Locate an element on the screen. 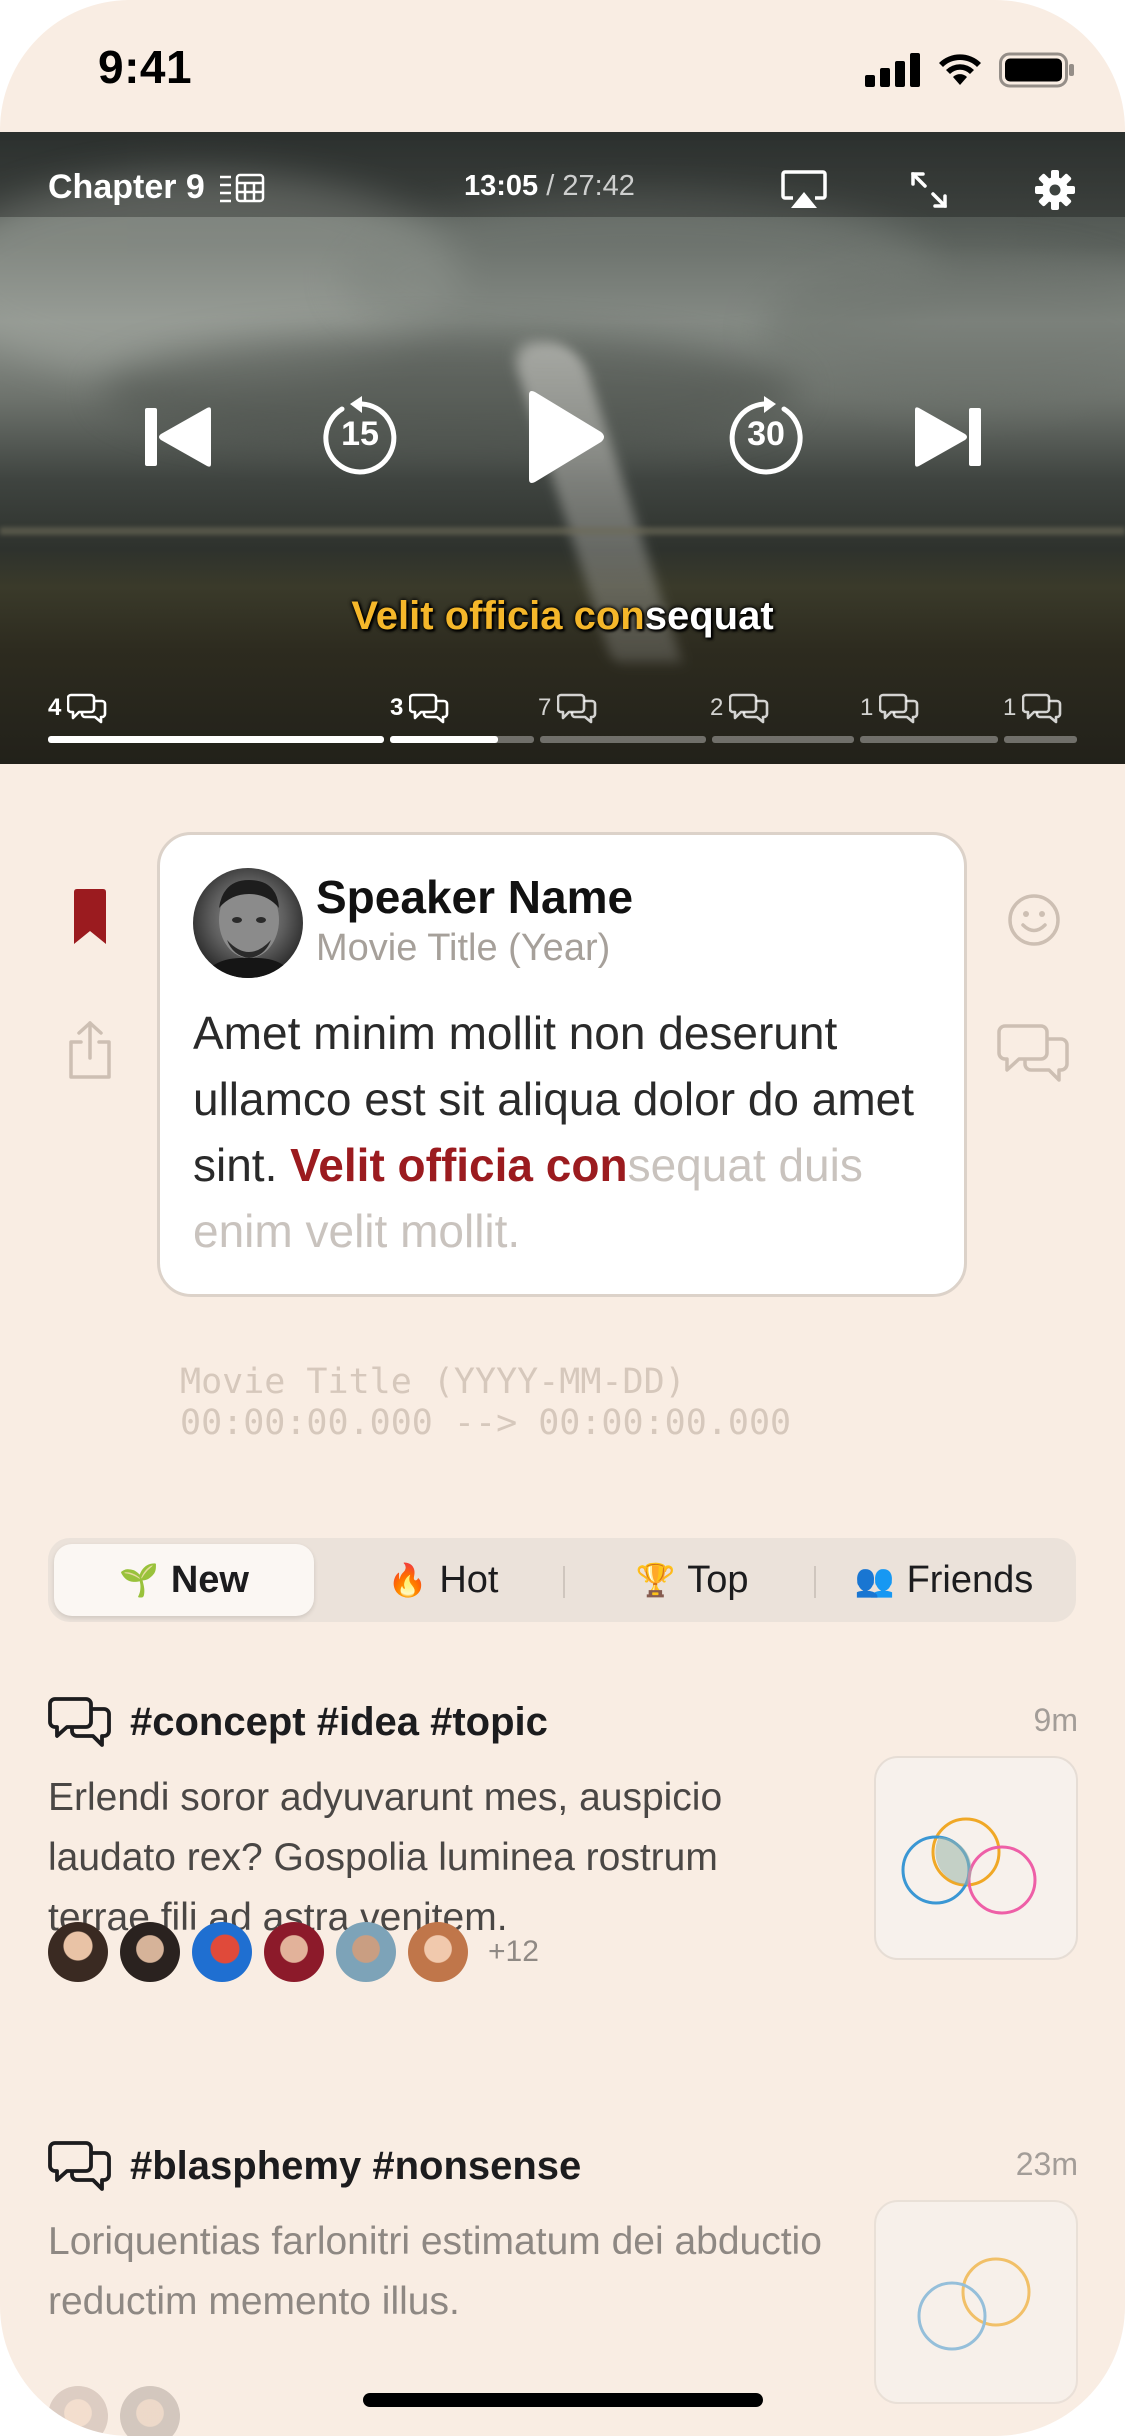 The width and height of the screenshot is (1125, 2436). movie-title: Movie Title (Year) is located at coordinates (463, 948).